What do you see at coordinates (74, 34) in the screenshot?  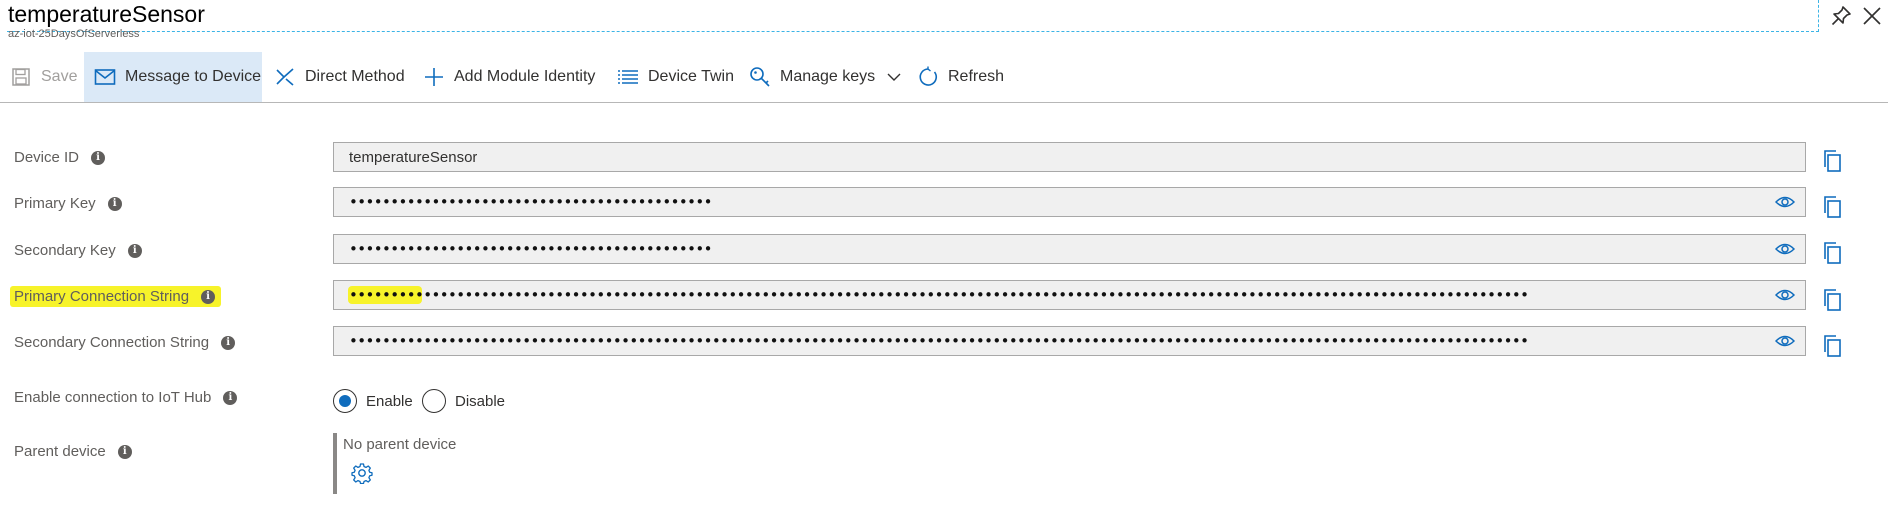 I see `page-subtitle: az-iot-25DaysOfServerless` at bounding box center [74, 34].